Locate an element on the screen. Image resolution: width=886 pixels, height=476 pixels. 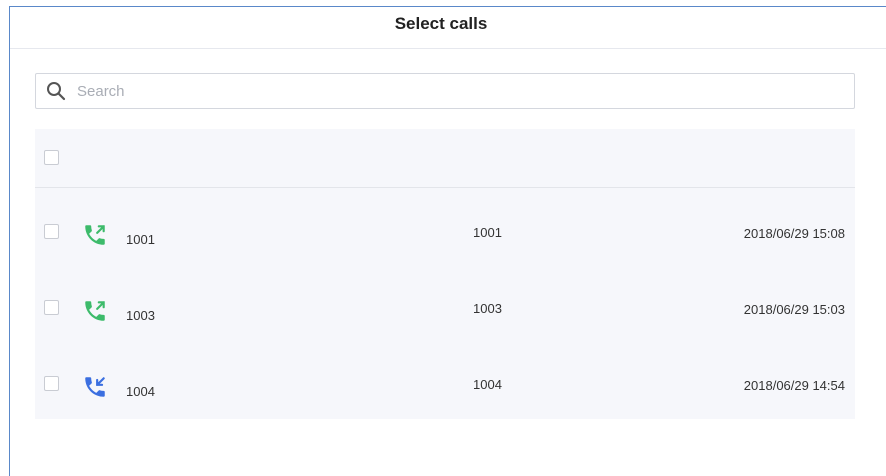
callee-number: 1003 is located at coordinates (487, 308).